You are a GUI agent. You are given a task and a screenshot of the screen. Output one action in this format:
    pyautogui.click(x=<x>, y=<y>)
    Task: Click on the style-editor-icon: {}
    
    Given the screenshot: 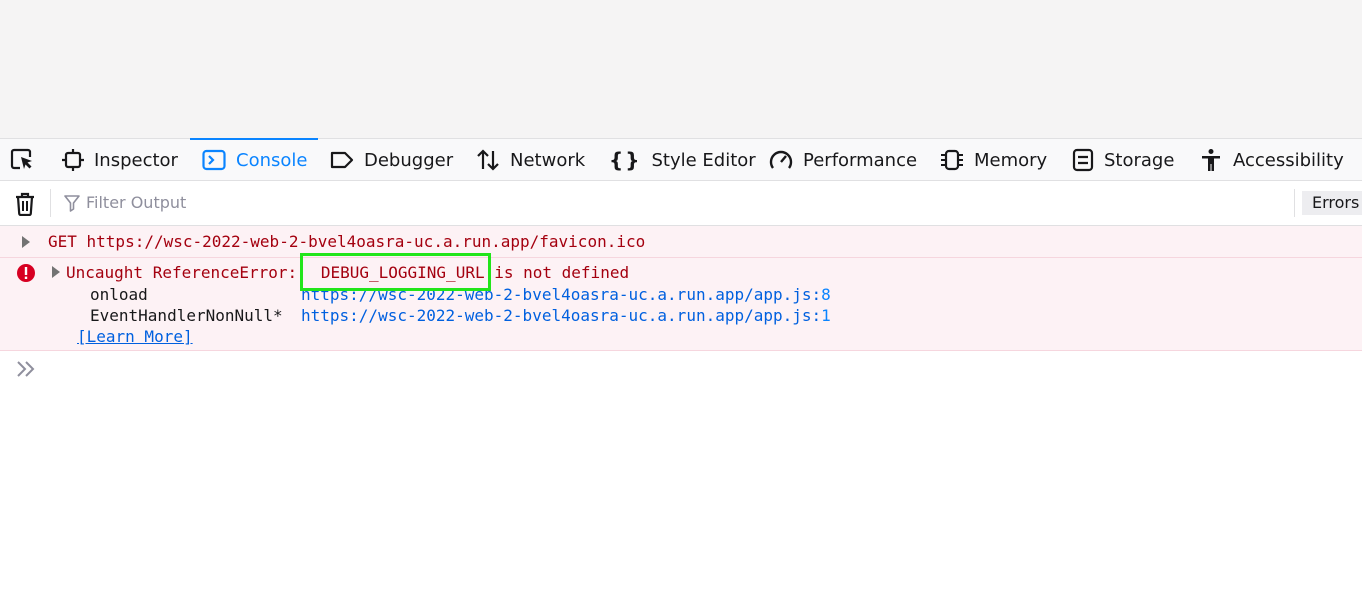 What is the action you would take?
    pyautogui.click(x=625, y=160)
    